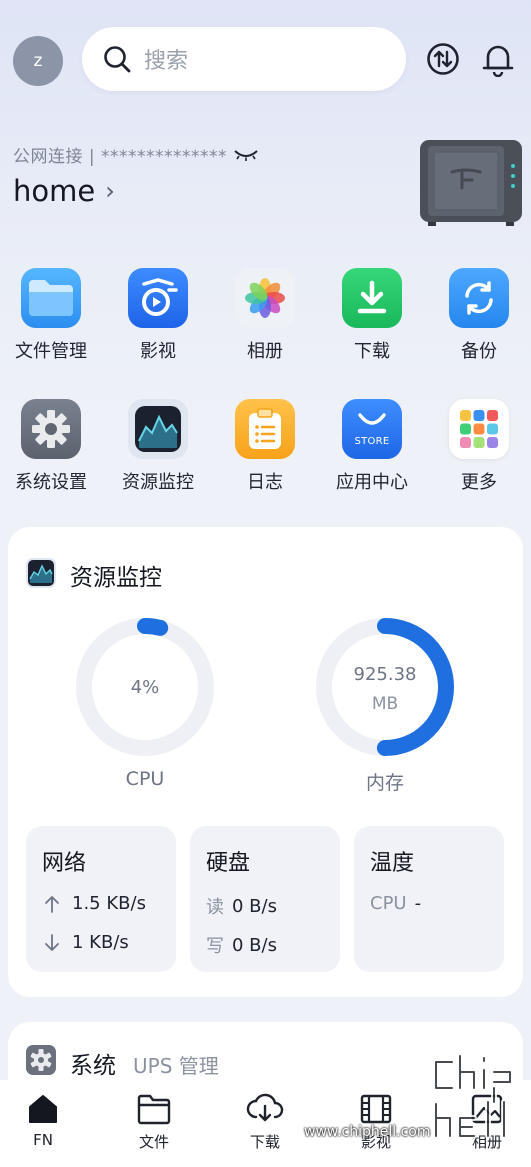 This screenshot has height=1167, width=531. I want to click on app-label: 影视, so click(158, 351).